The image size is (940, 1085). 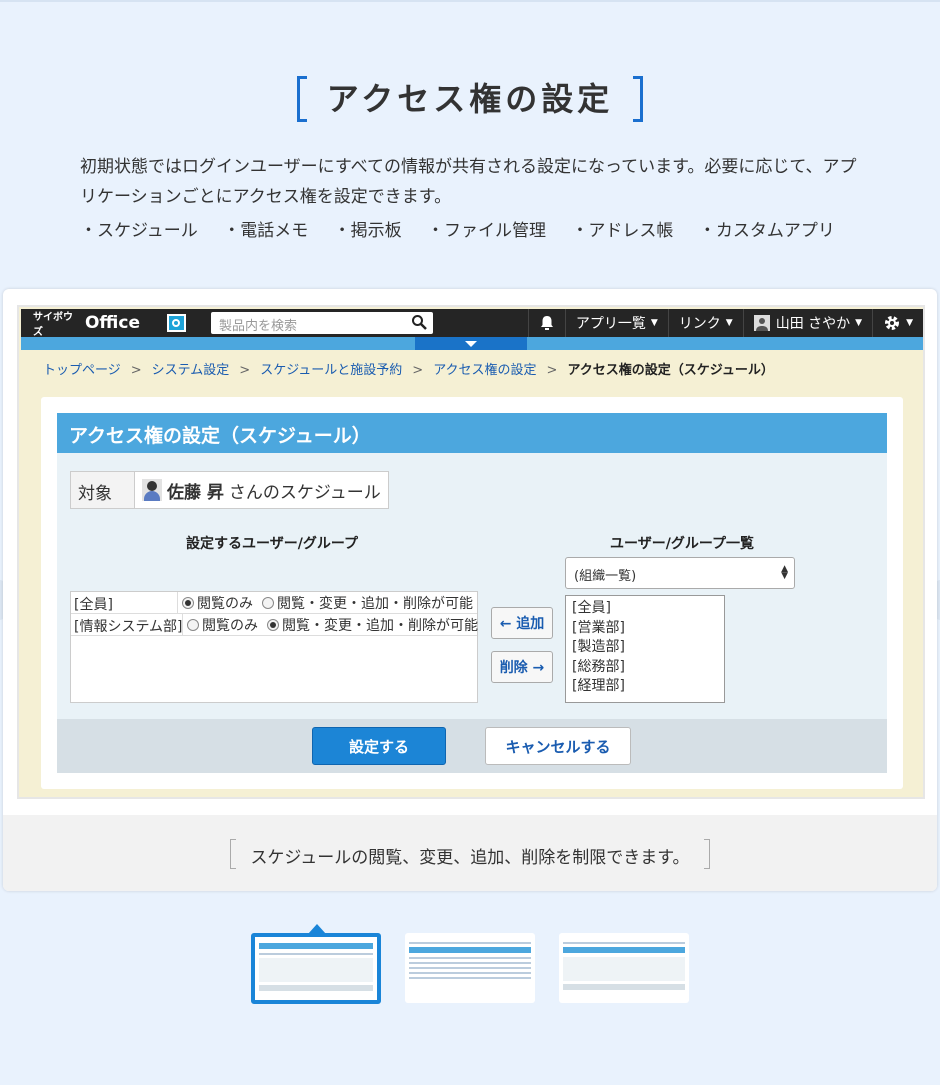 I want to click on user-icon, so click(x=761, y=323).